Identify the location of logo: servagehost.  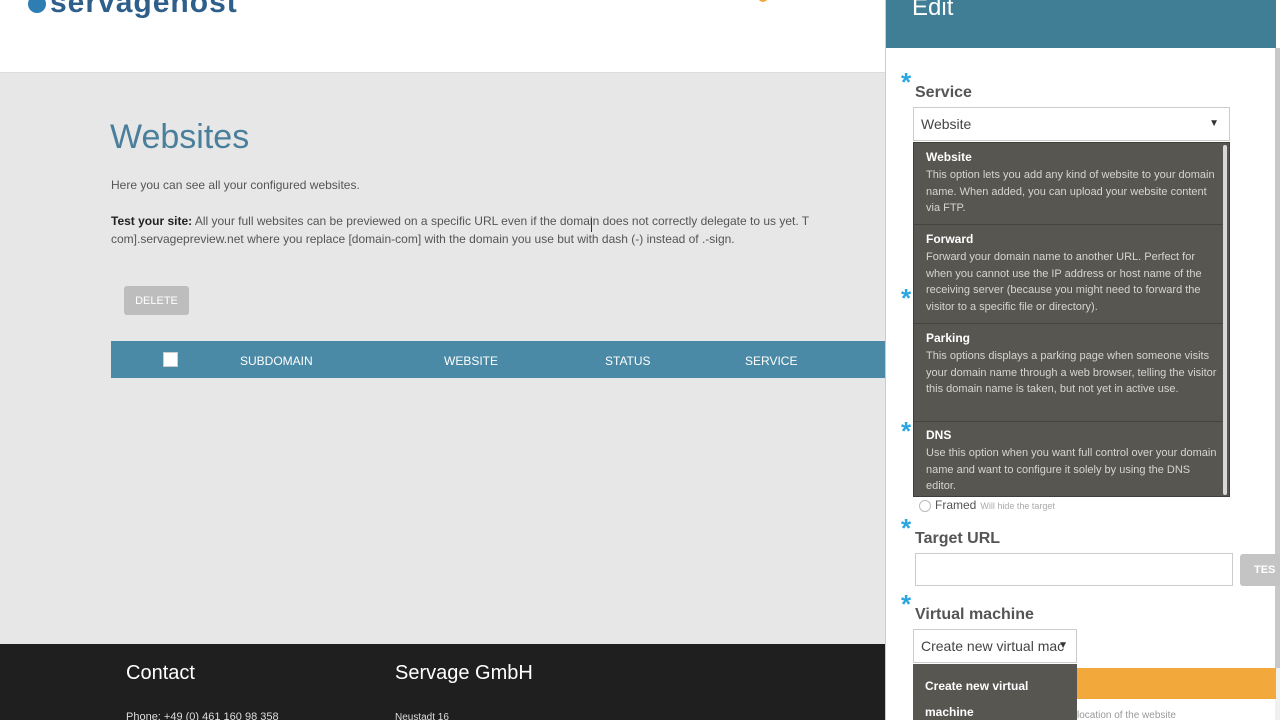
(133, 10).